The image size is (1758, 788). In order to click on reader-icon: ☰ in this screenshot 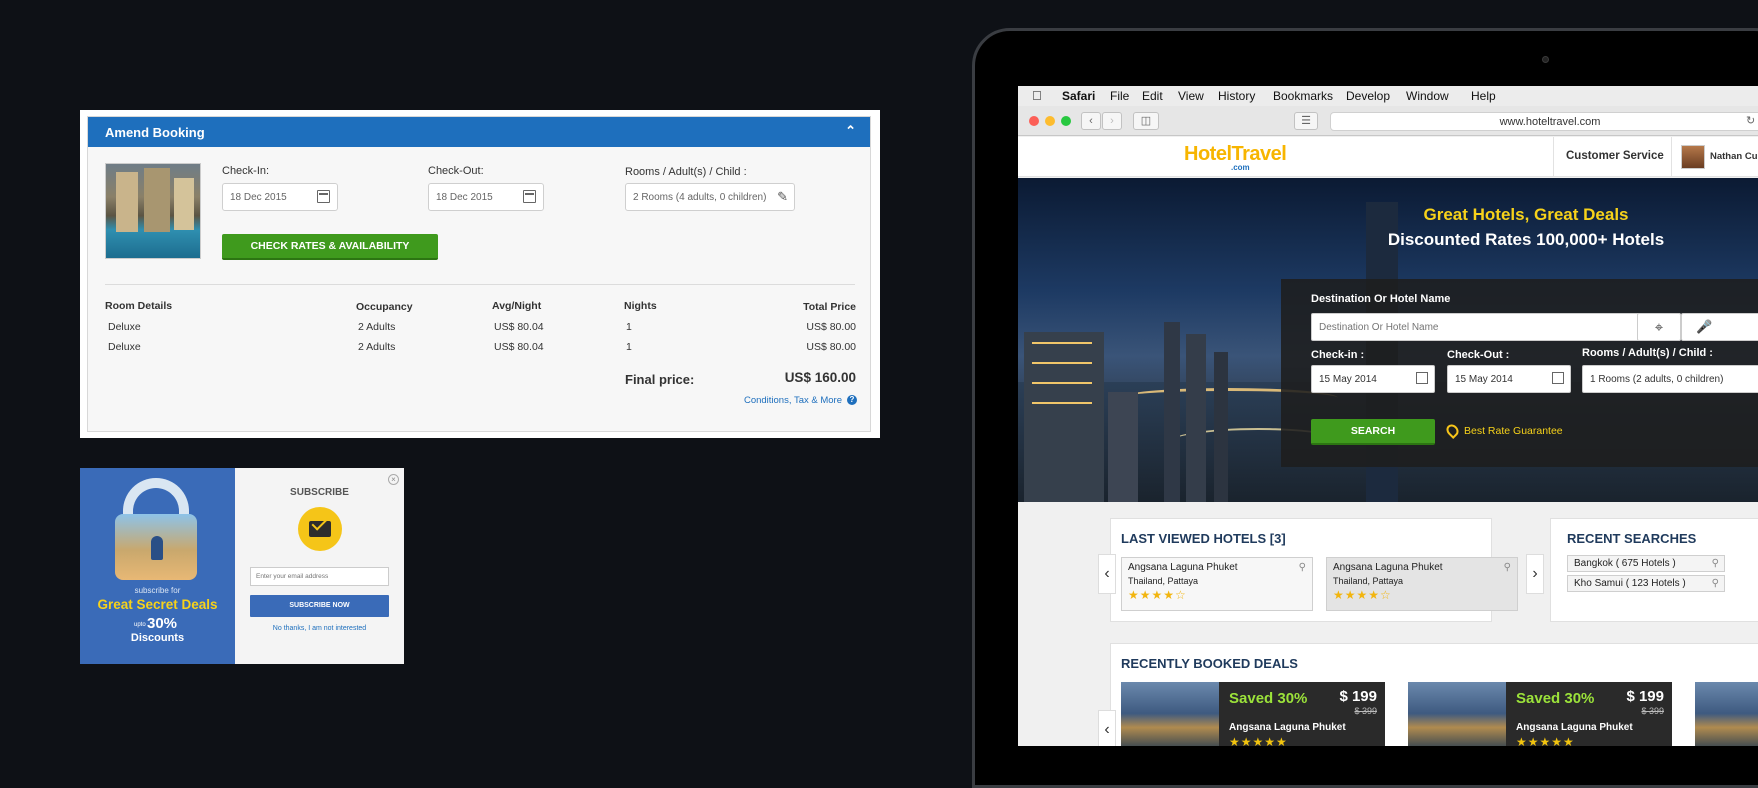, I will do `click(1306, 121)`.